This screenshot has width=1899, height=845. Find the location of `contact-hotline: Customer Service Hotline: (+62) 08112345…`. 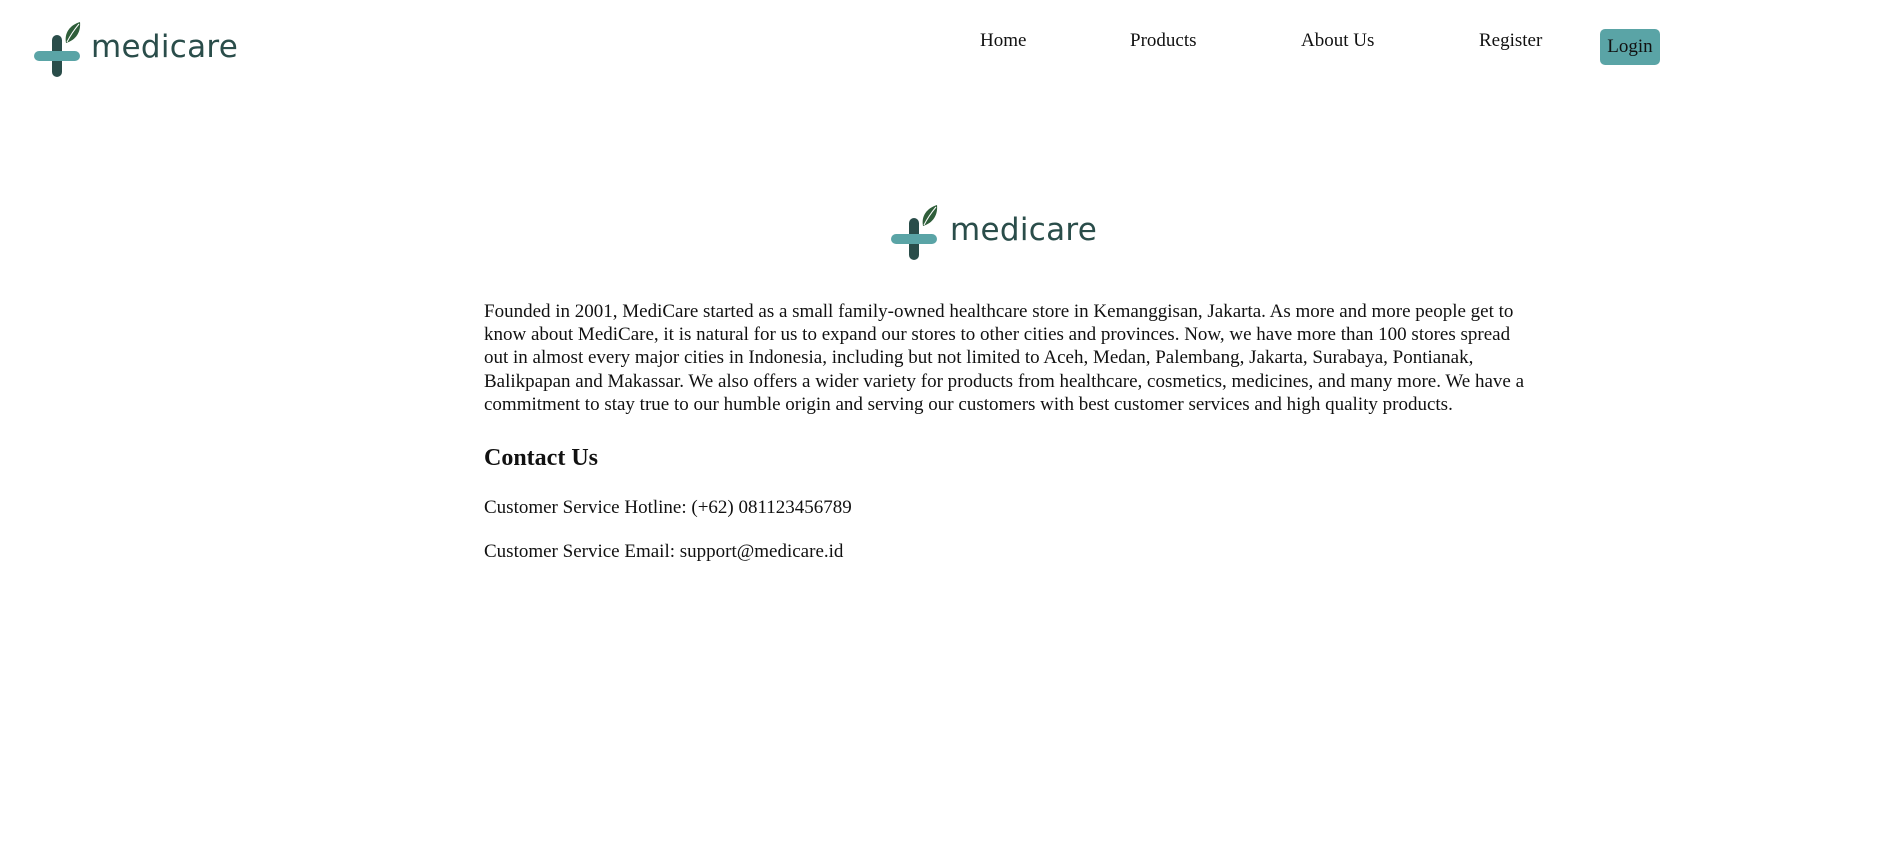

contact-hotline: Customer Service Hotline: (+62) 08112345… is located at coordinates (668, 508).